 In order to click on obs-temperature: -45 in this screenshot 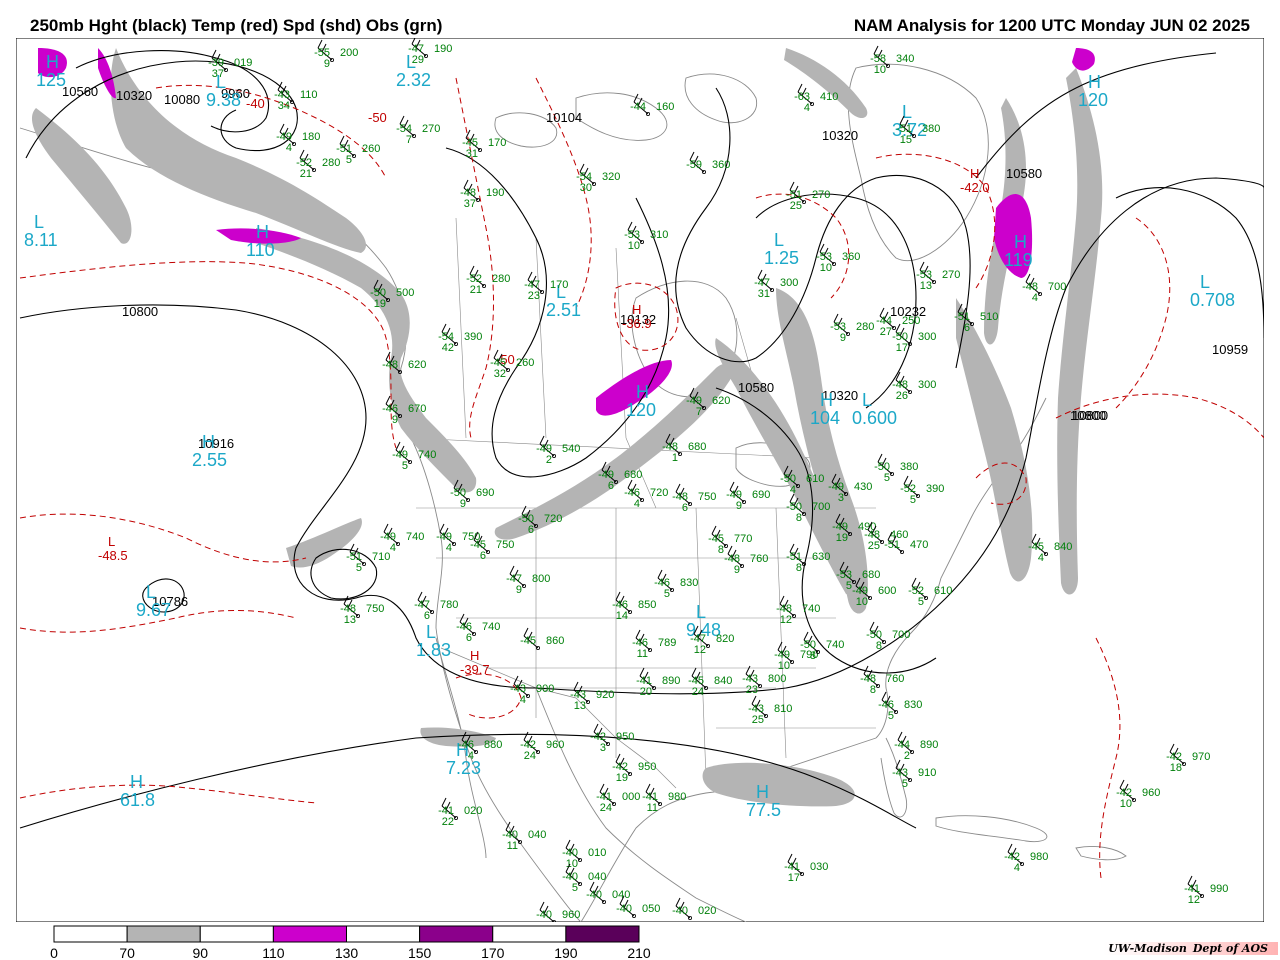, I will do `click(528, 641)`.